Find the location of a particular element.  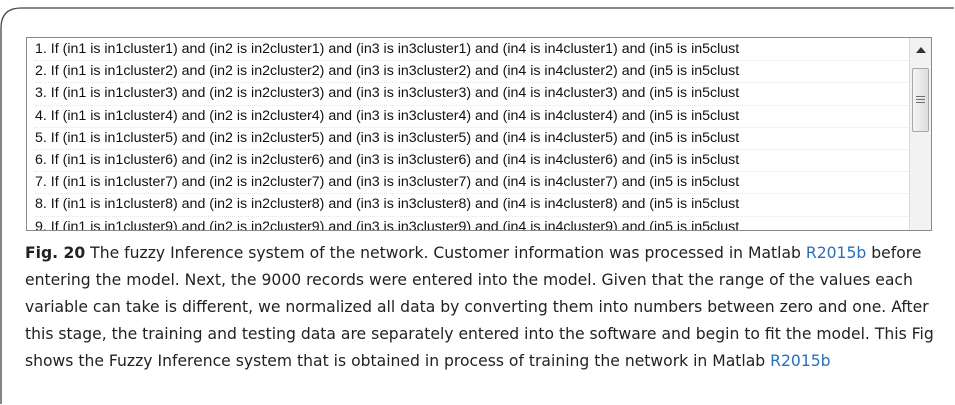

vertical-scrollbar is located at coordinates (920, 134).